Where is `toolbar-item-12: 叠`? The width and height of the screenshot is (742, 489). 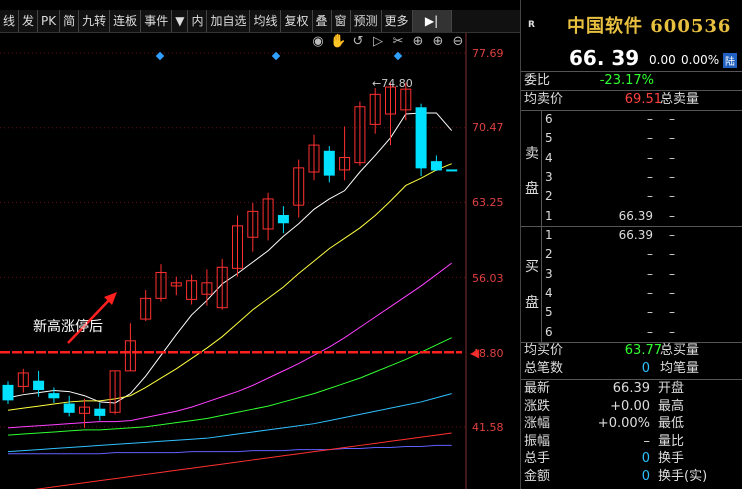 toolbar-item-12: 叠 is located at coordinates (322, 21).